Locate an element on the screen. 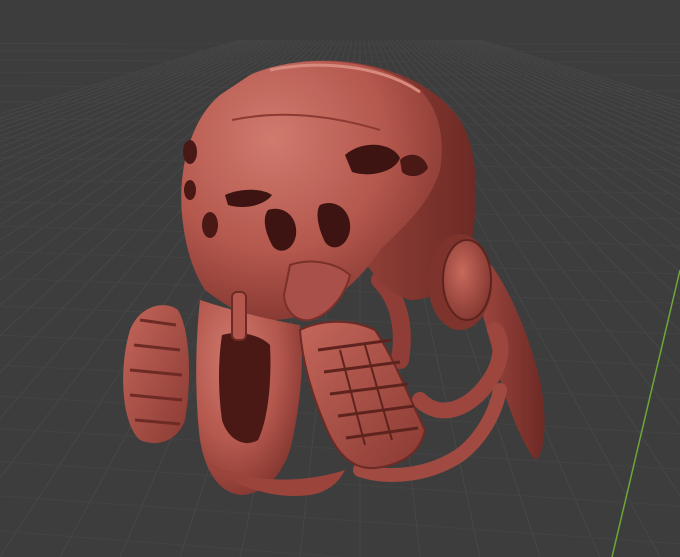 This screenshot has height=557, width=680. nose-bridge is located at coordinates (239, 316).